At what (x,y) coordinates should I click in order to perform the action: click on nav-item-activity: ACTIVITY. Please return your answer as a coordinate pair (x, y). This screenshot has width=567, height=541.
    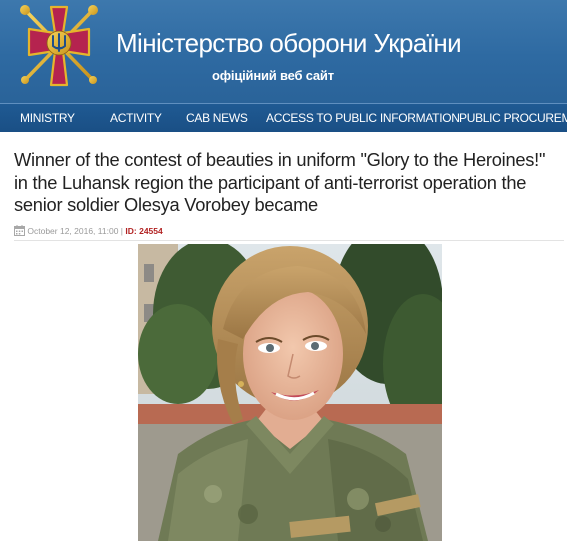
    Looking at the image, I should click on (136, 118).